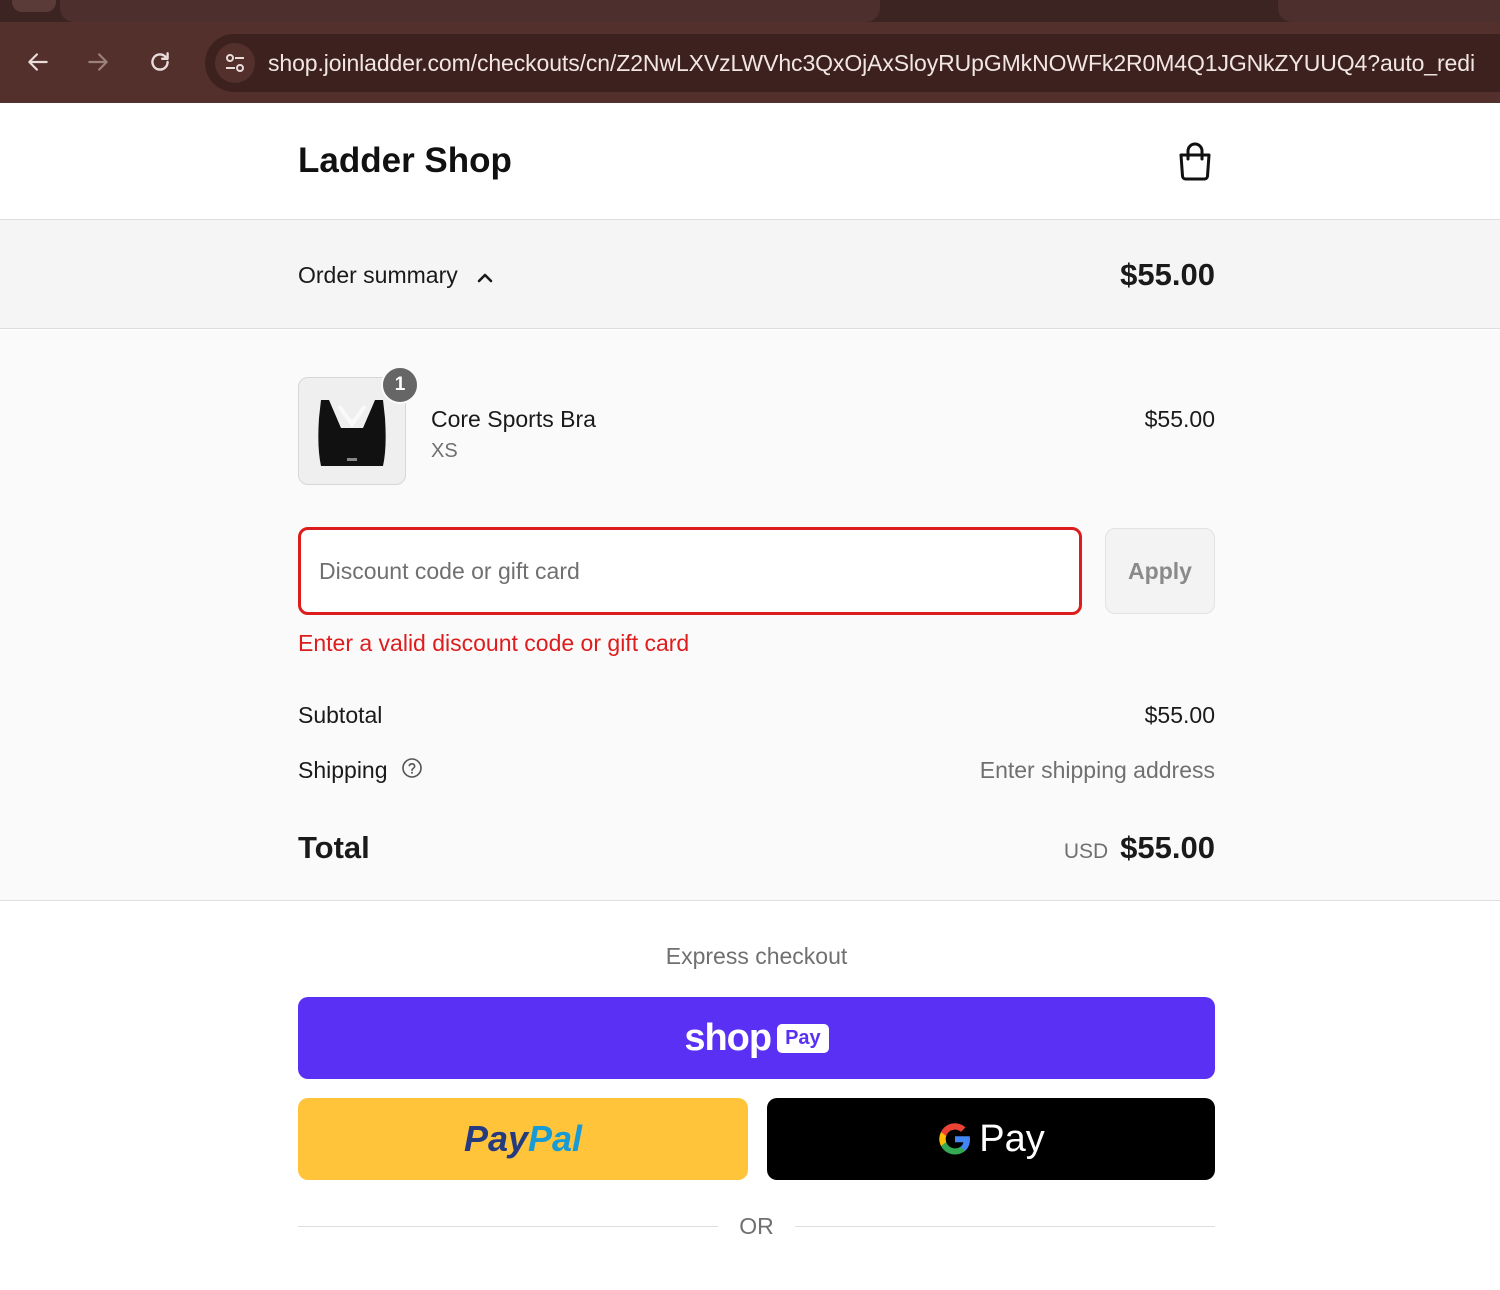 This screenshot has height=1290, width=1500. Describe the element at coordinates (1086, 851) in the screenshot. I see `currency-code: USD` at that location.